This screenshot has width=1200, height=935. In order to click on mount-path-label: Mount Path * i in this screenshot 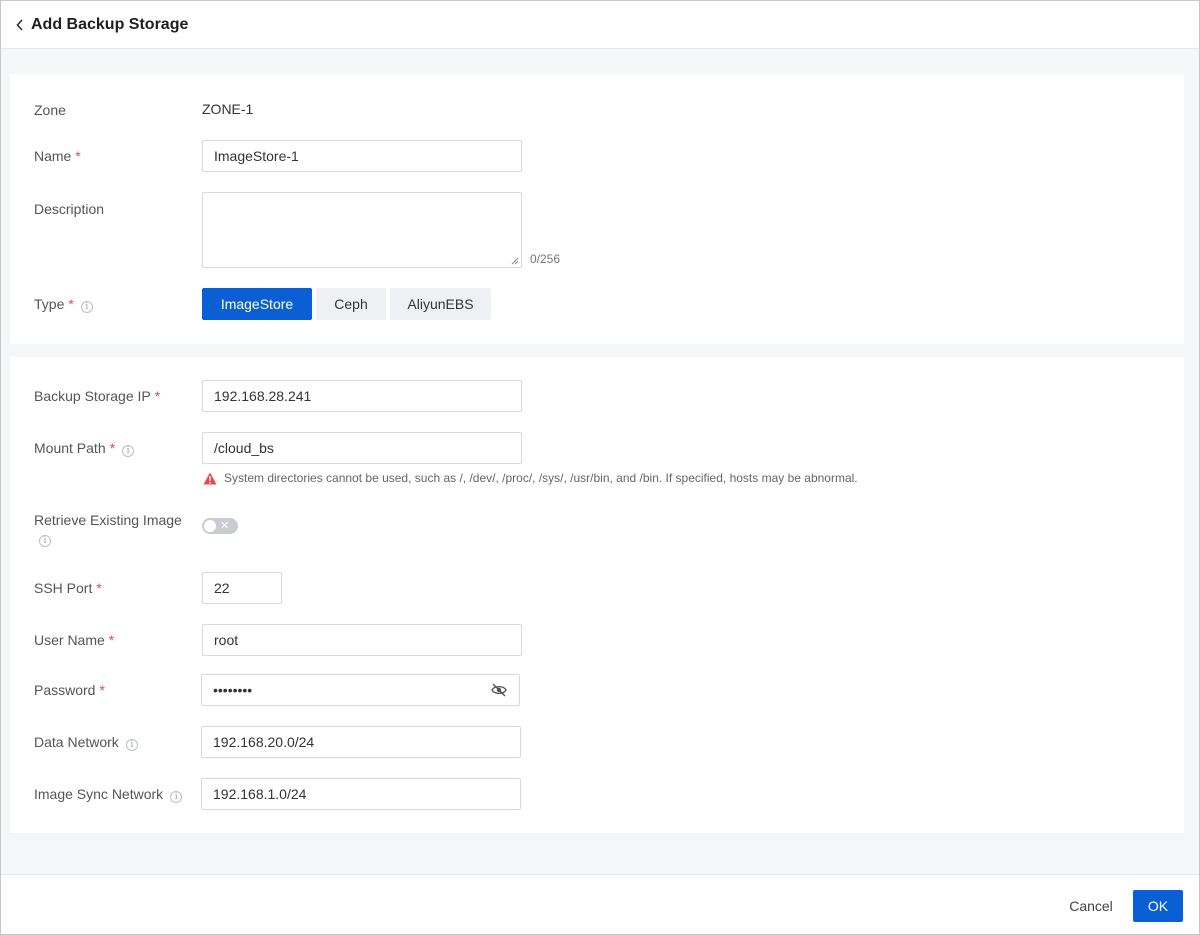, I will do `click(84, 448)`.